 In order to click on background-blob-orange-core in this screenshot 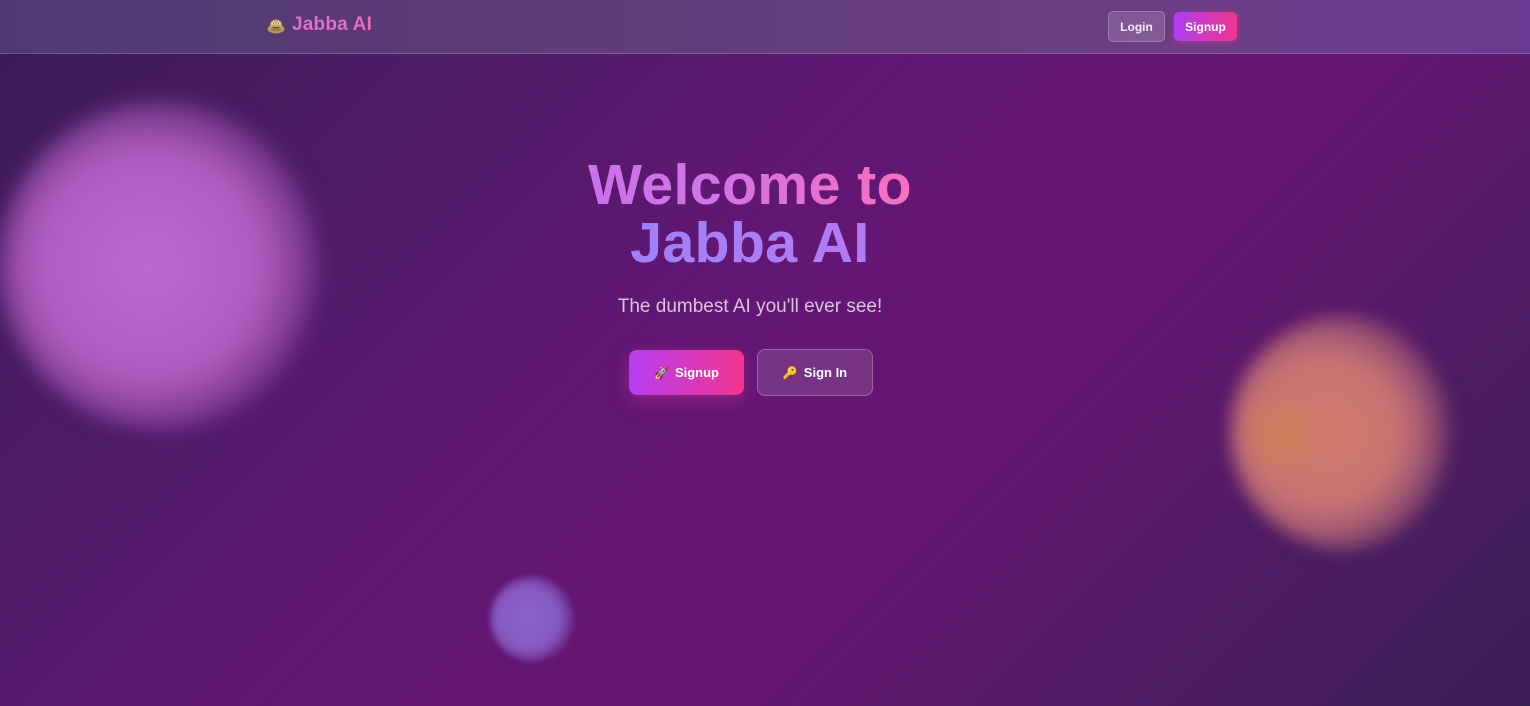, I will do `click(1280, 435)`.